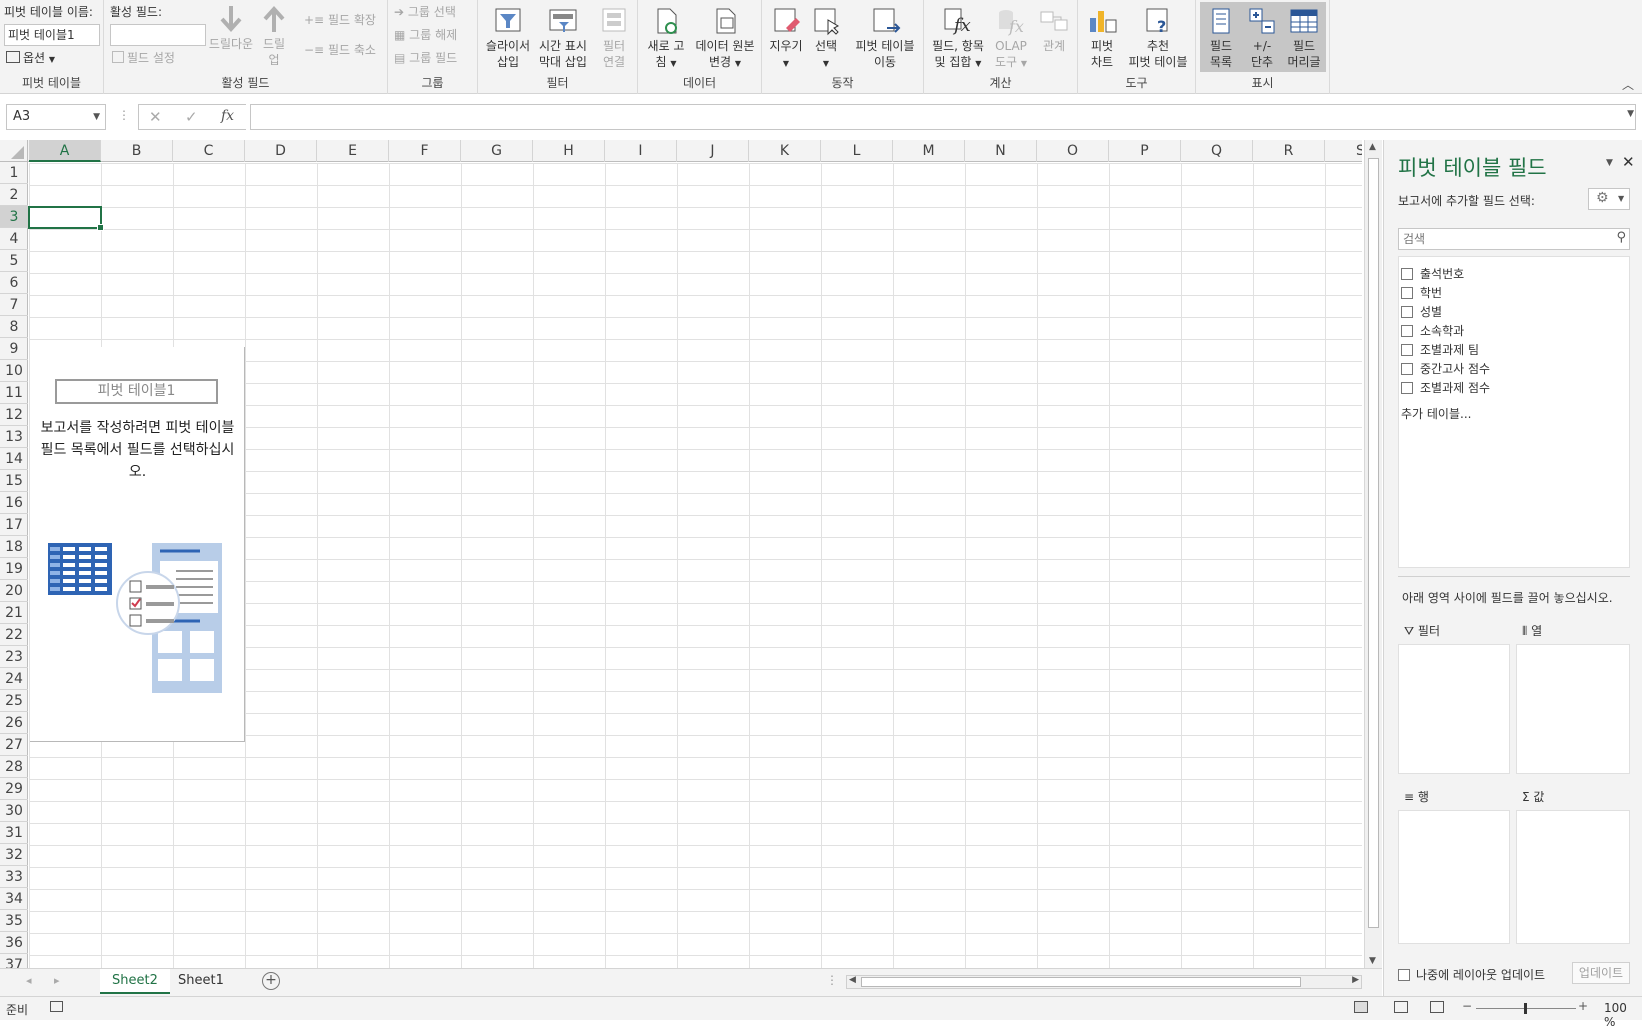 This screenshot has width=1642, height=1029. Describe the element at coordinates (497, 151) in the screenshot. I see `column-header: G` at that location.